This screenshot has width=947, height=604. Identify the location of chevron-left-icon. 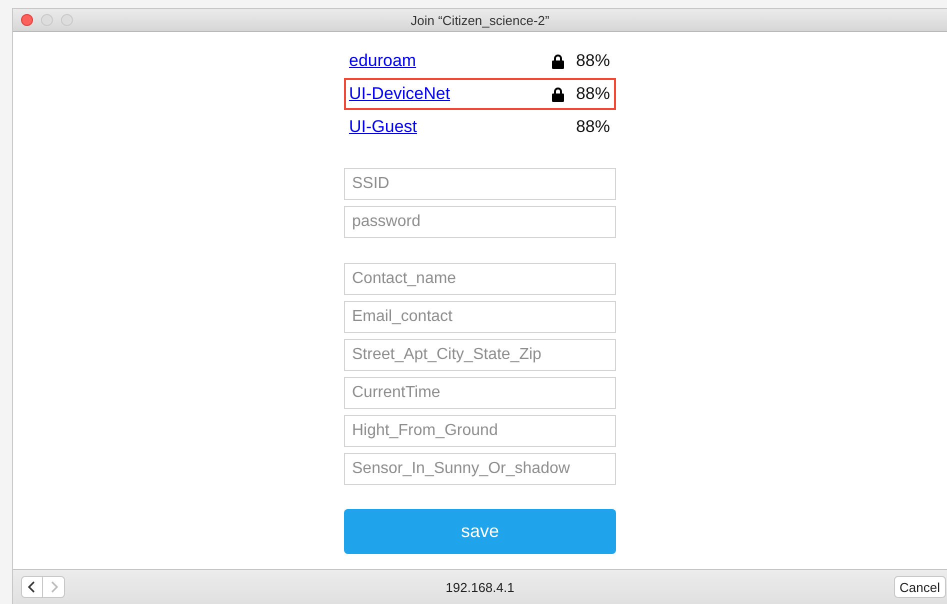
(32, 587).